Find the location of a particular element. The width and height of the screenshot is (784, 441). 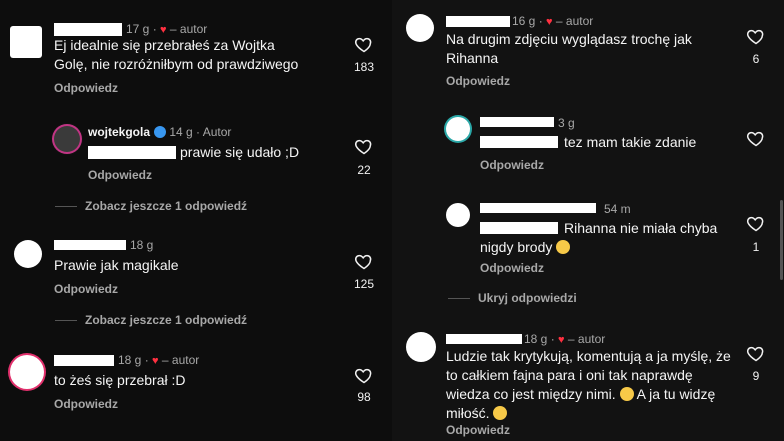

like-count: 6 is located at coordinates (756, 59).